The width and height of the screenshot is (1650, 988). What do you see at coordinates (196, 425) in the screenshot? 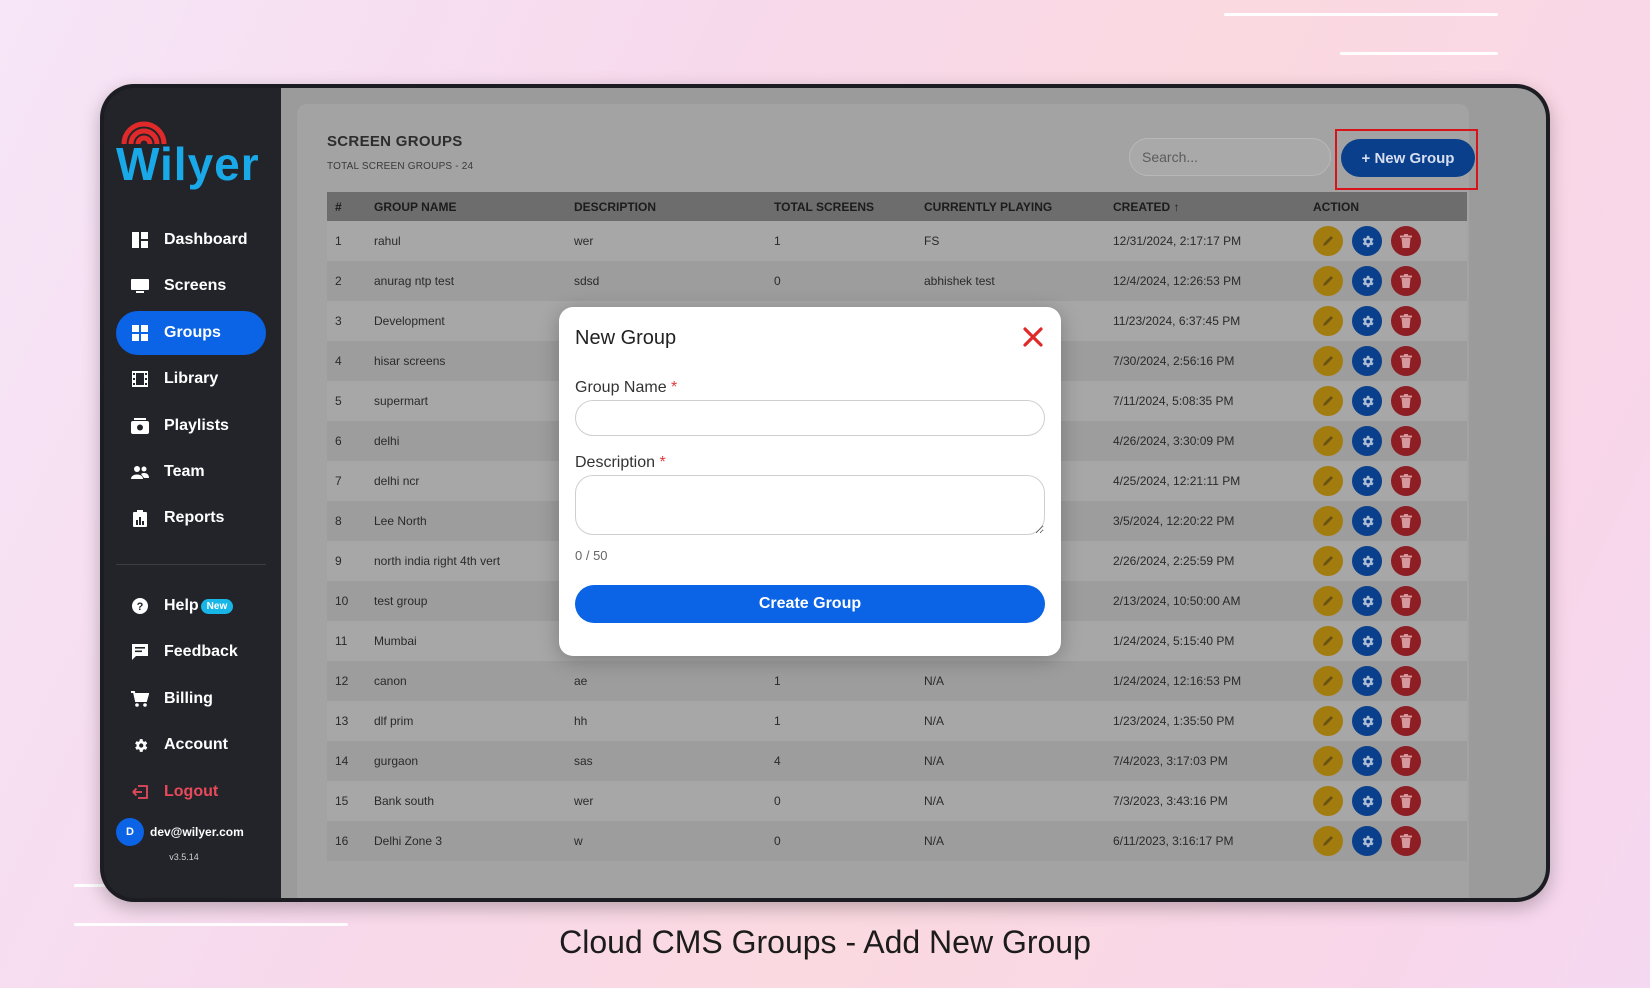
I see `sidebar-item-label: Playlists` at bounding box center [196, 425].